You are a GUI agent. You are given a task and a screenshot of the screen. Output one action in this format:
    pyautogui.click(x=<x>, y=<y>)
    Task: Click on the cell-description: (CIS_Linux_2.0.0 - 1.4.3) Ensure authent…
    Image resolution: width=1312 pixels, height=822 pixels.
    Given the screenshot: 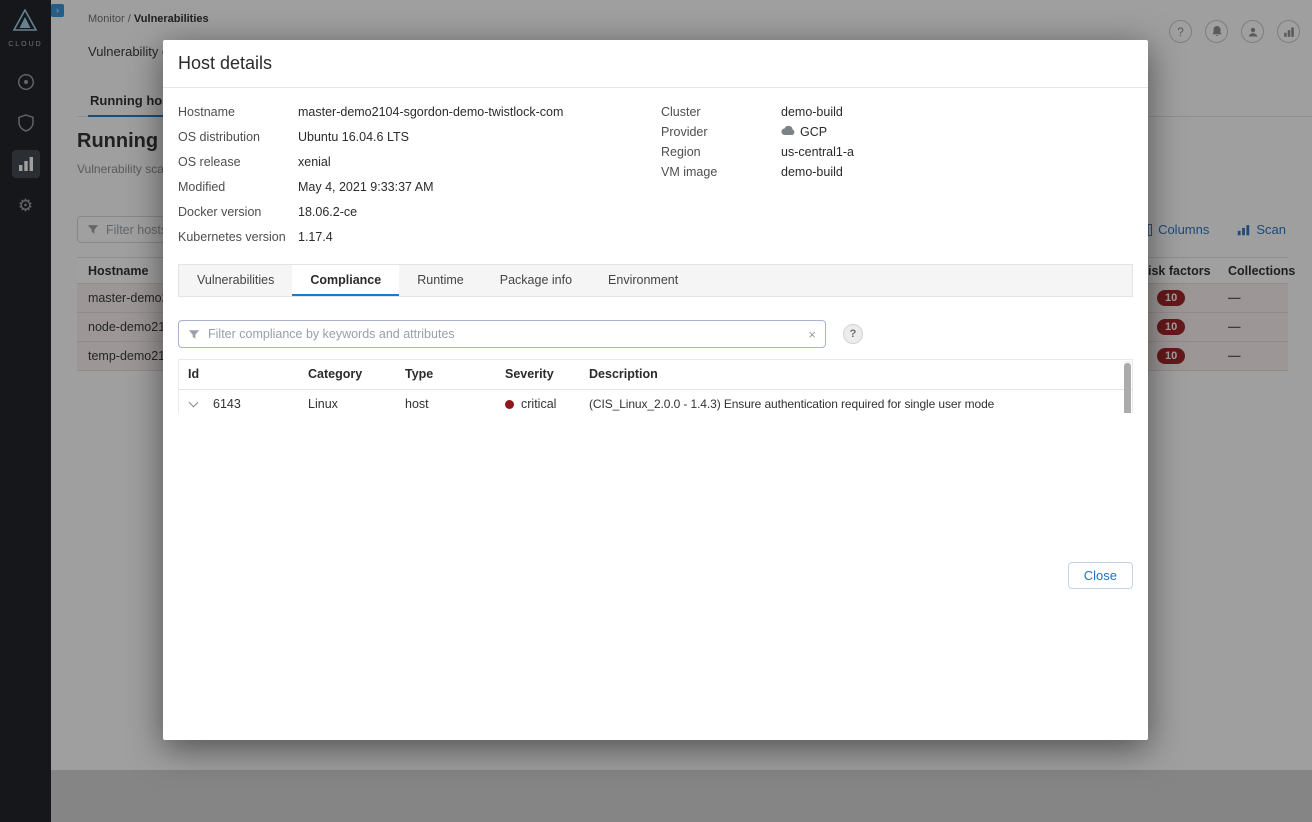 What is the action you would take?
    pyautogui.click(x=856, y=401)
    